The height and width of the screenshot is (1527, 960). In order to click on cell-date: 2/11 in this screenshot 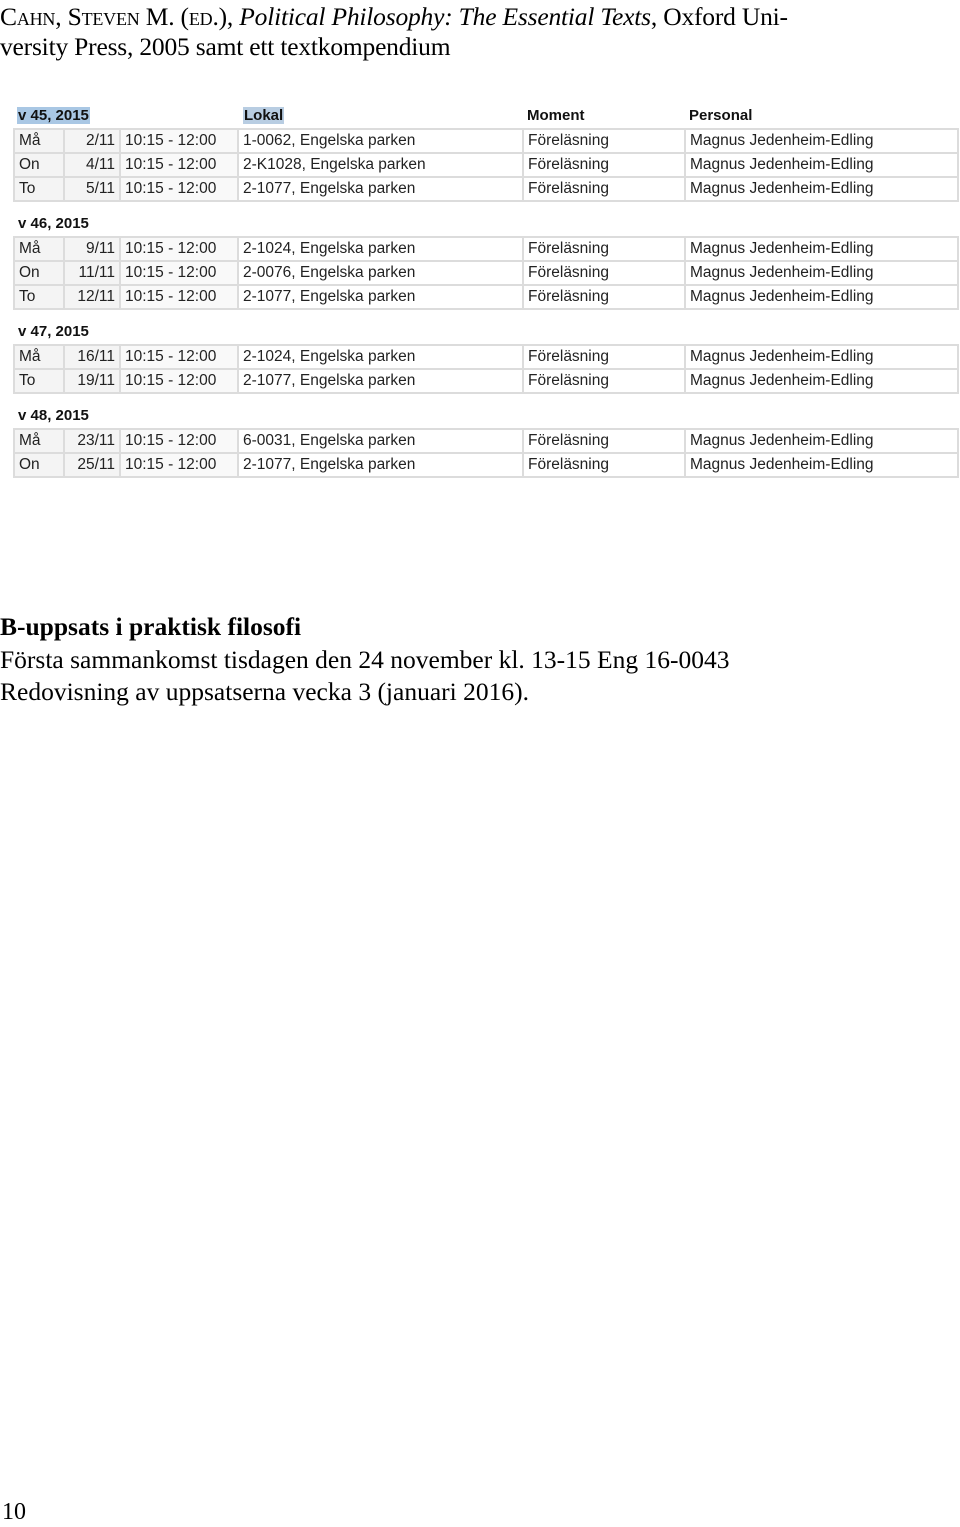, I will do `click(92, 141)`.